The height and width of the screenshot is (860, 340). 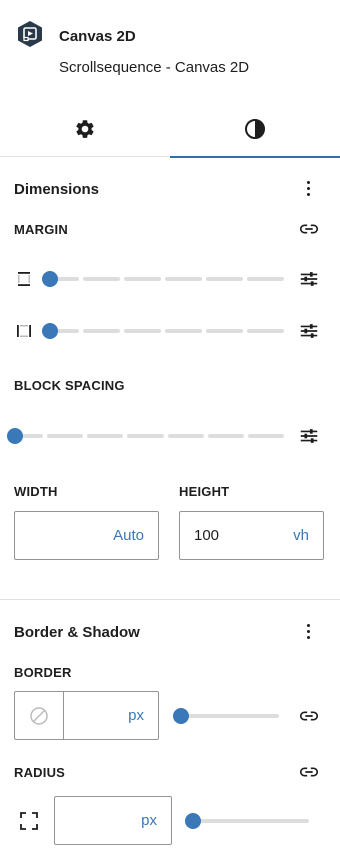 I want to click on block-card: Canvas 2D Scrollsequence - Canvas 2D, so click(x=170, y=48).